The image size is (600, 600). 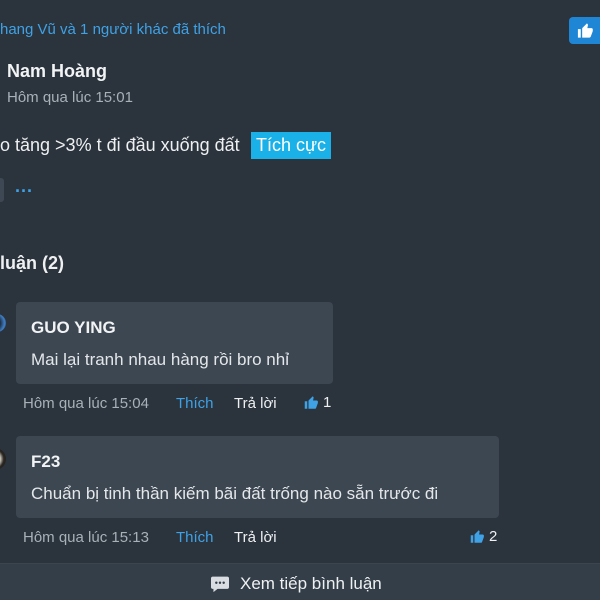 What do you see at coordinates (493, 536) in the screenshot?
I see `like-count-value: 2` at bounding box center [493, 536].